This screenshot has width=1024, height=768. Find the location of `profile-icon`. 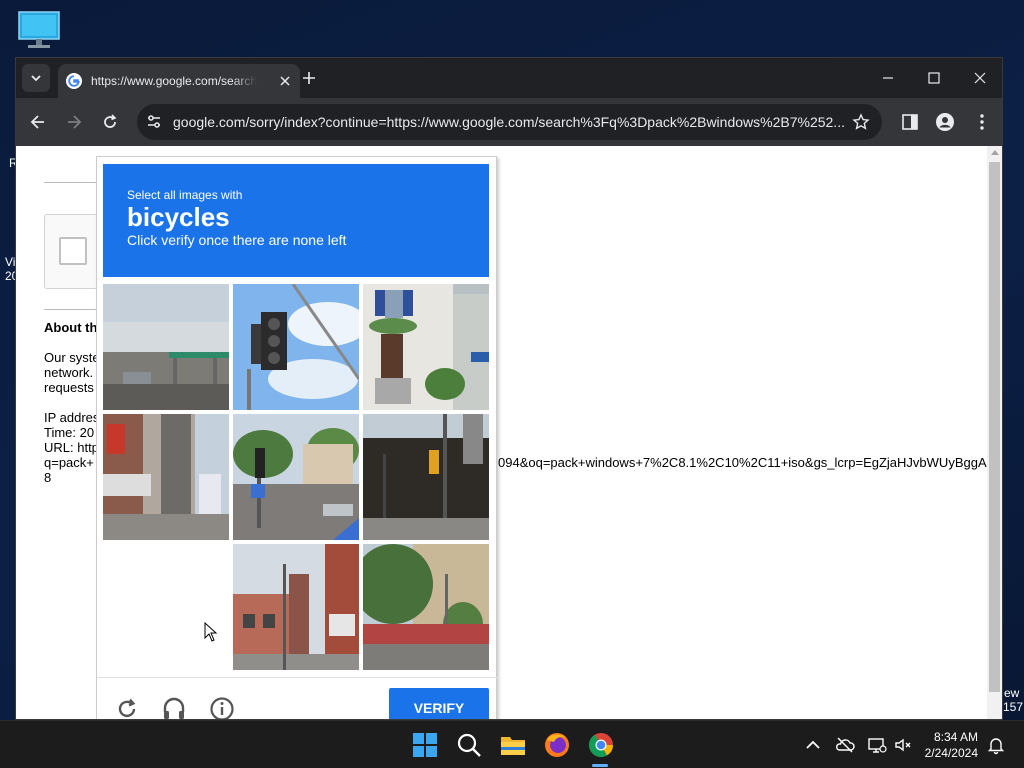

profile-icon is located at coordinates (945, 122).